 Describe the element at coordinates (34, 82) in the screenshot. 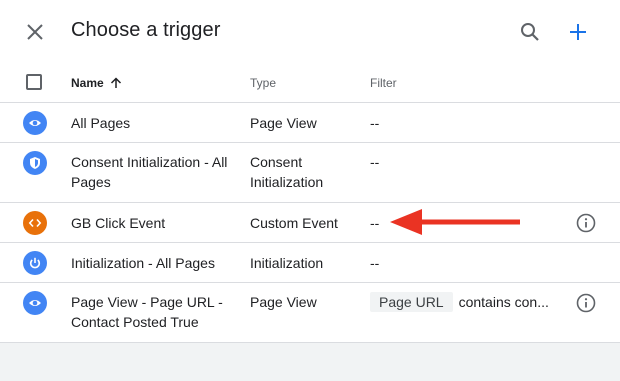

I see `select-all-checkbox` at that location.